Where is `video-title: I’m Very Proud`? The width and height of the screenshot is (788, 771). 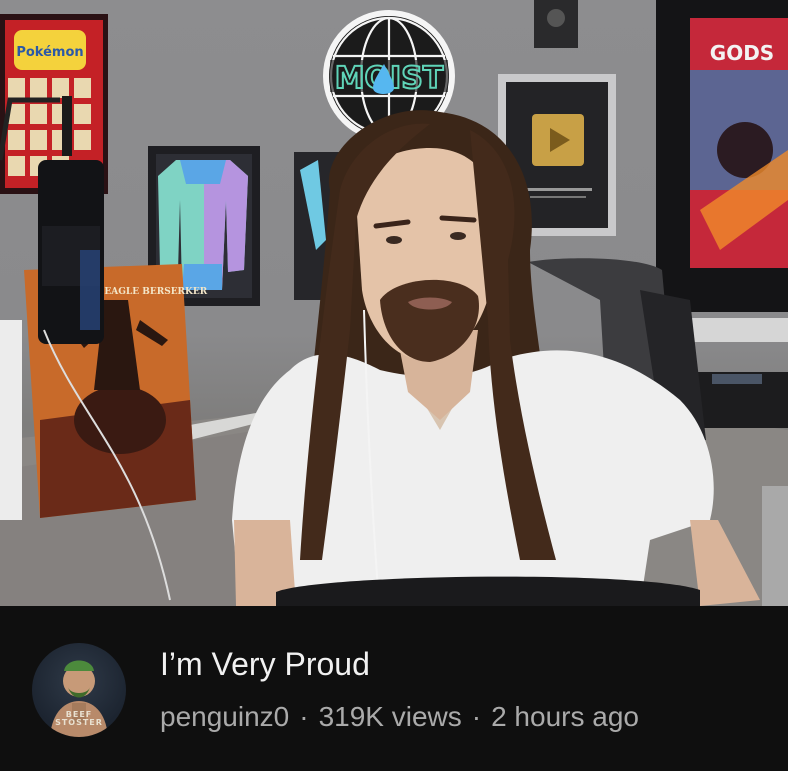 video-title: I’m Very Proud is located at coordinates (265, 664).